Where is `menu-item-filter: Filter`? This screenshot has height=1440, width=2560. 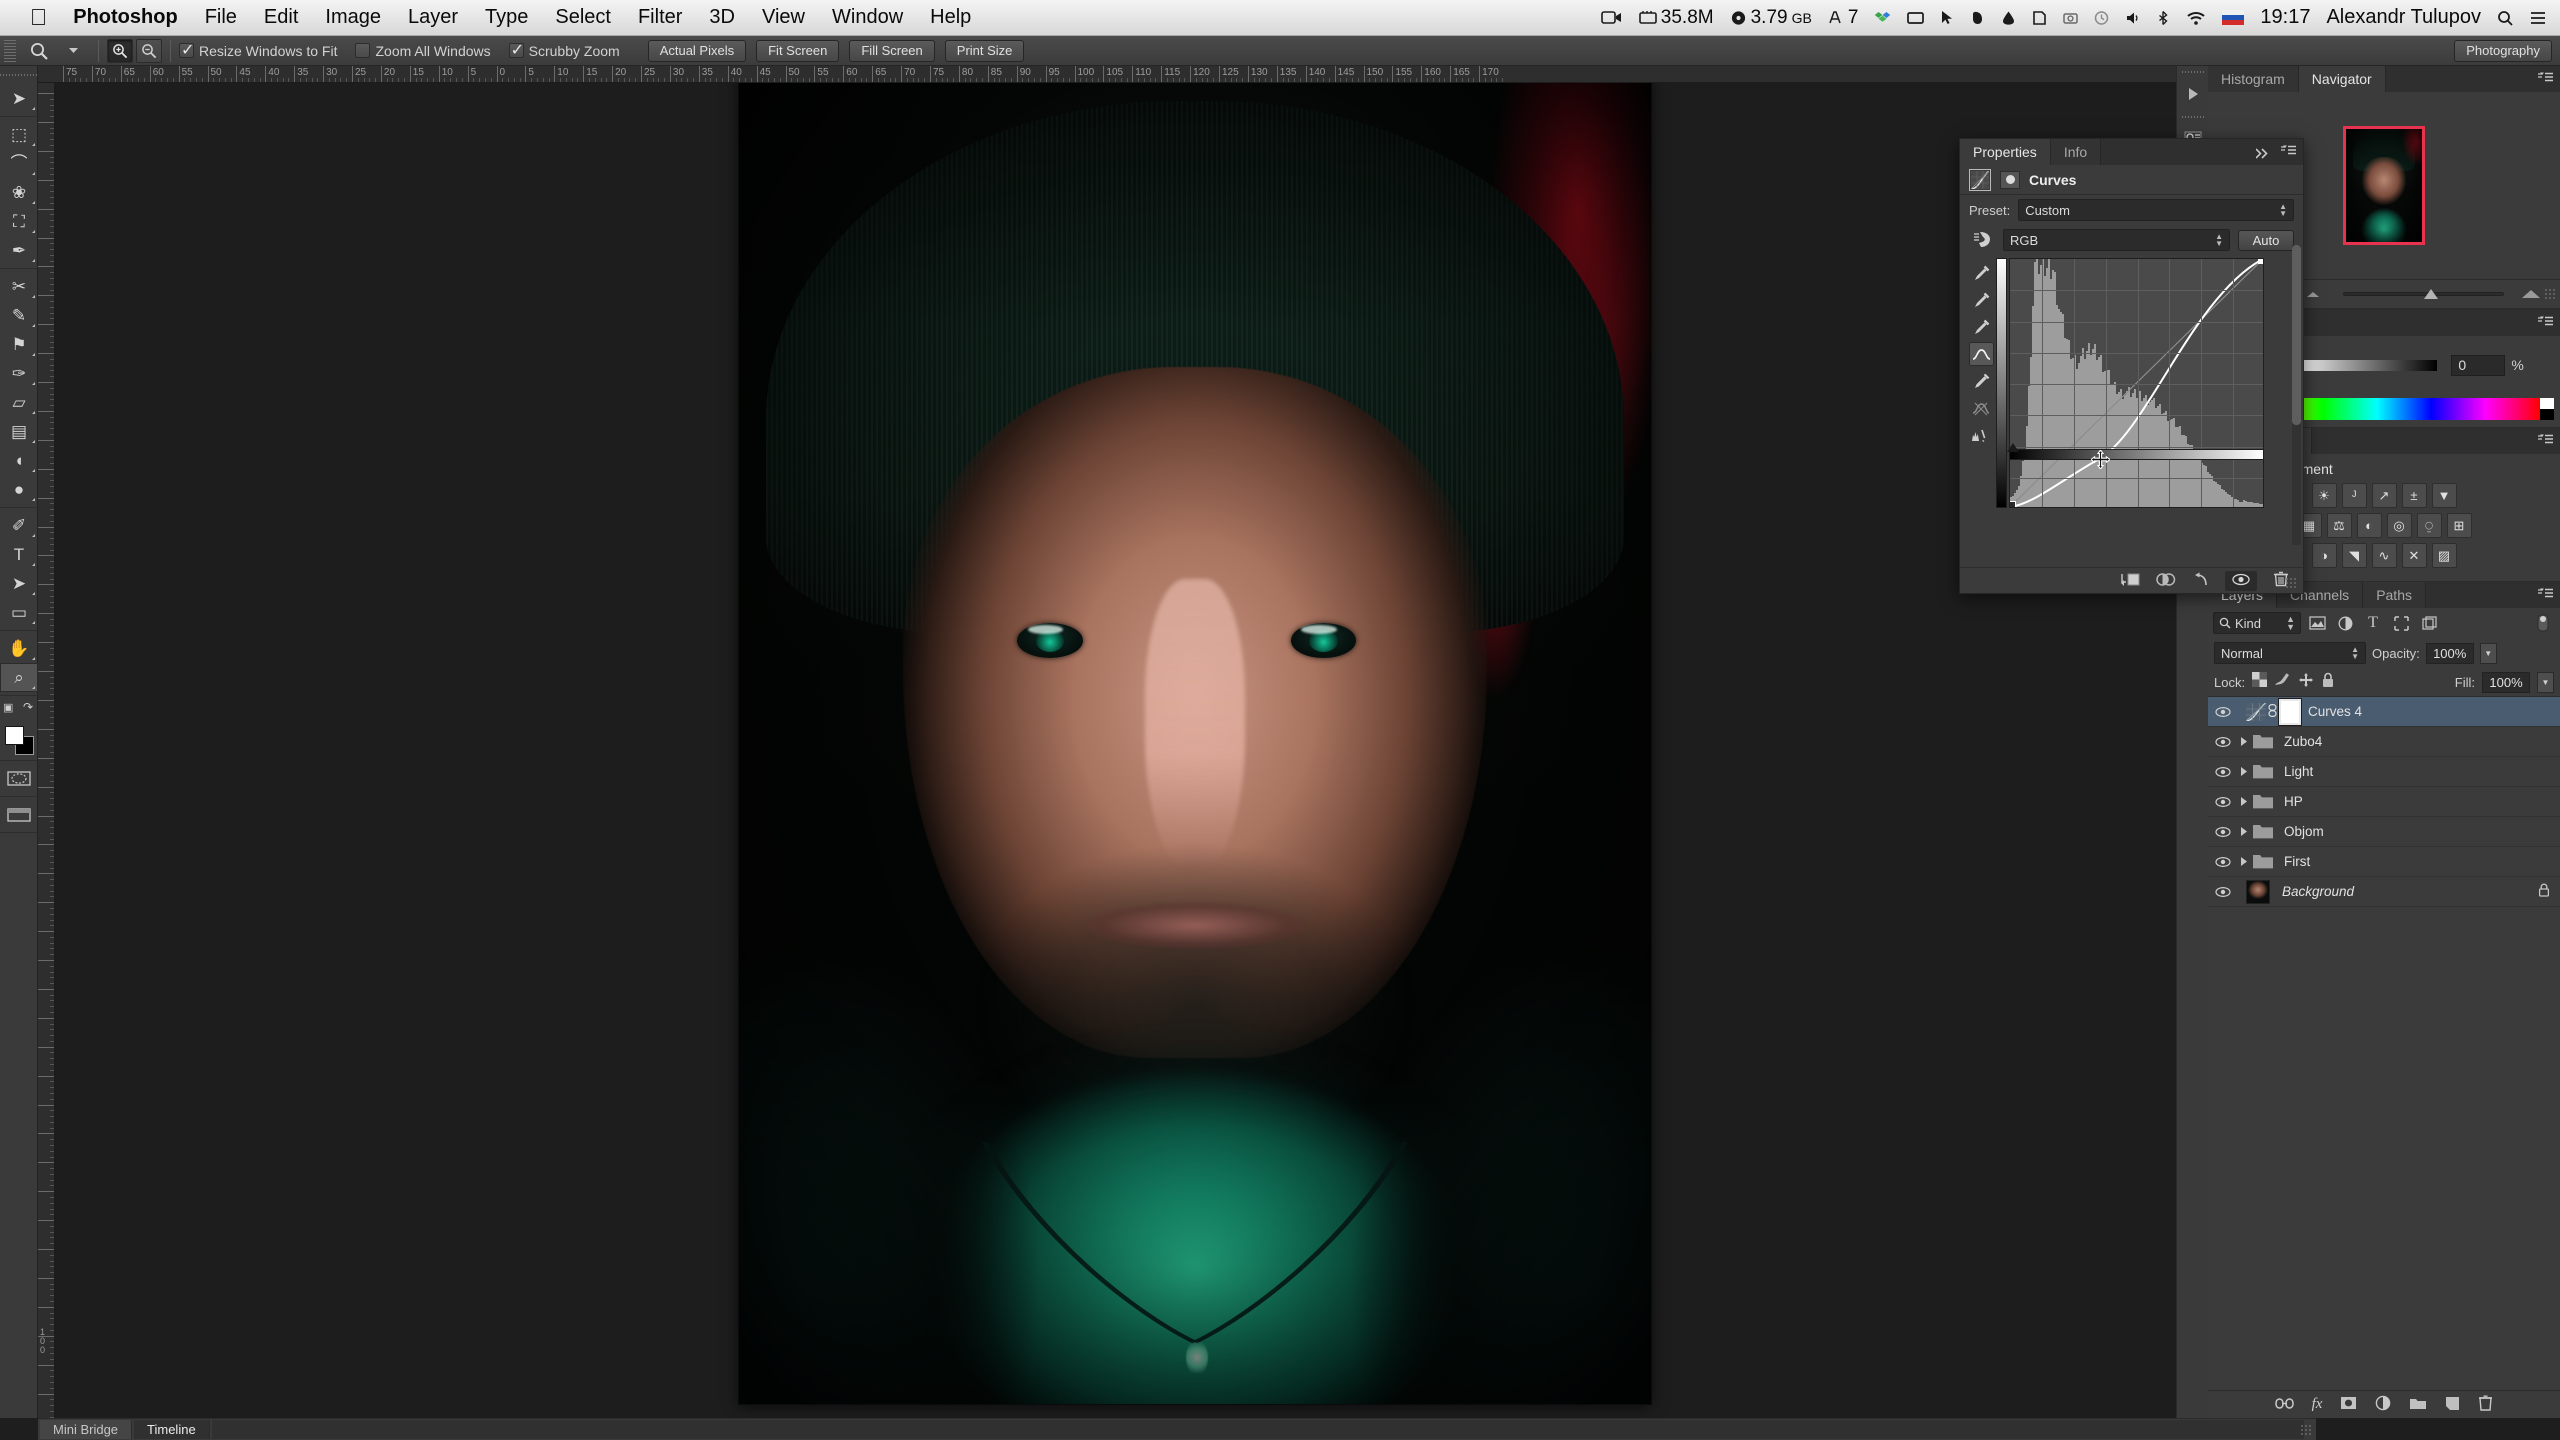
menu-item-filter: Filter is located at coordinates (660, 17).